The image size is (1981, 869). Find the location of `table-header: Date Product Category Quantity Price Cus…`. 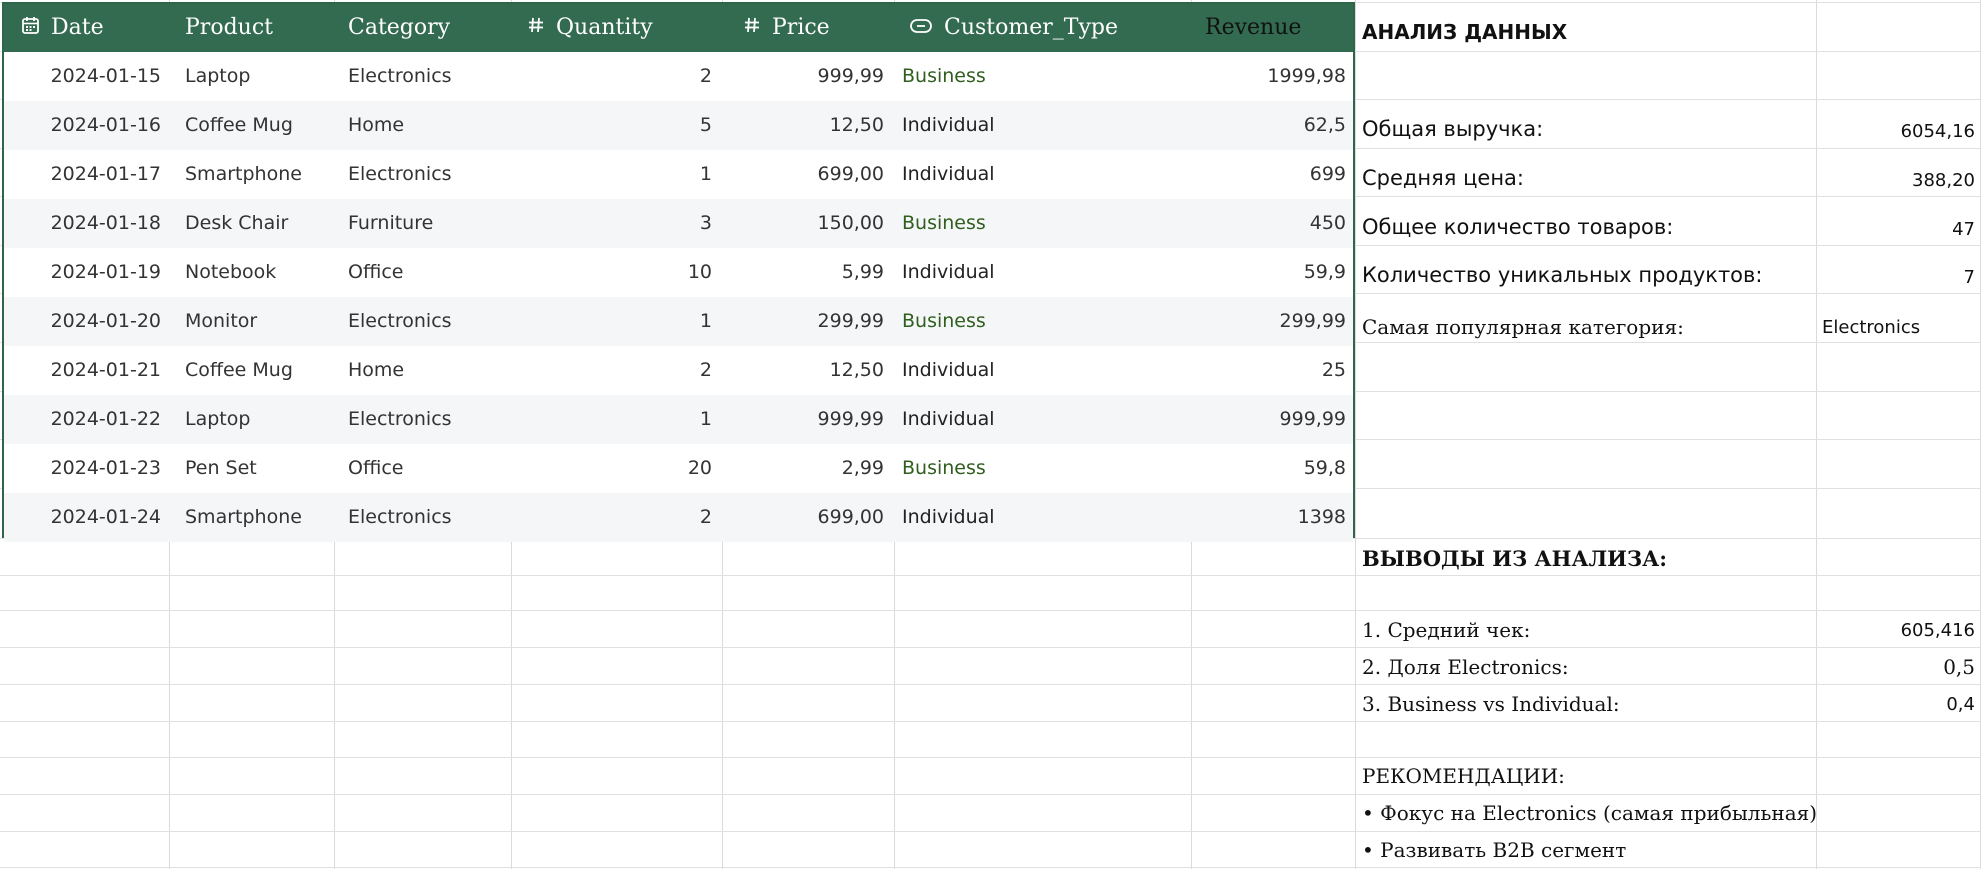

table-header: Date Product Category Quantity Price Cus… is located at coordinates (678, 28).